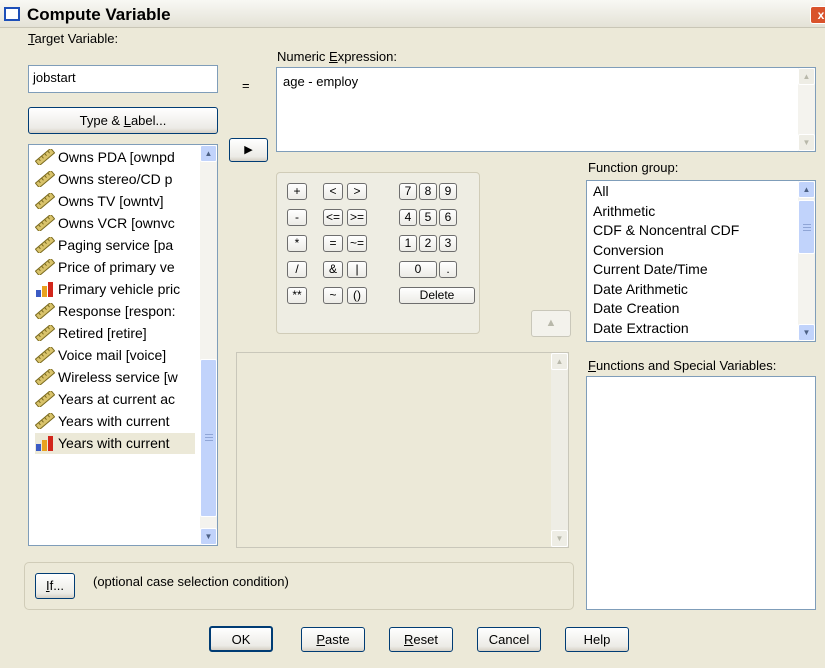 The width and height of the screenshot is (825, 668). Describe the element at coordinates (337, 56) in the screenshot. I see `numeric-expression-label: Numeric Expression:` at that location.